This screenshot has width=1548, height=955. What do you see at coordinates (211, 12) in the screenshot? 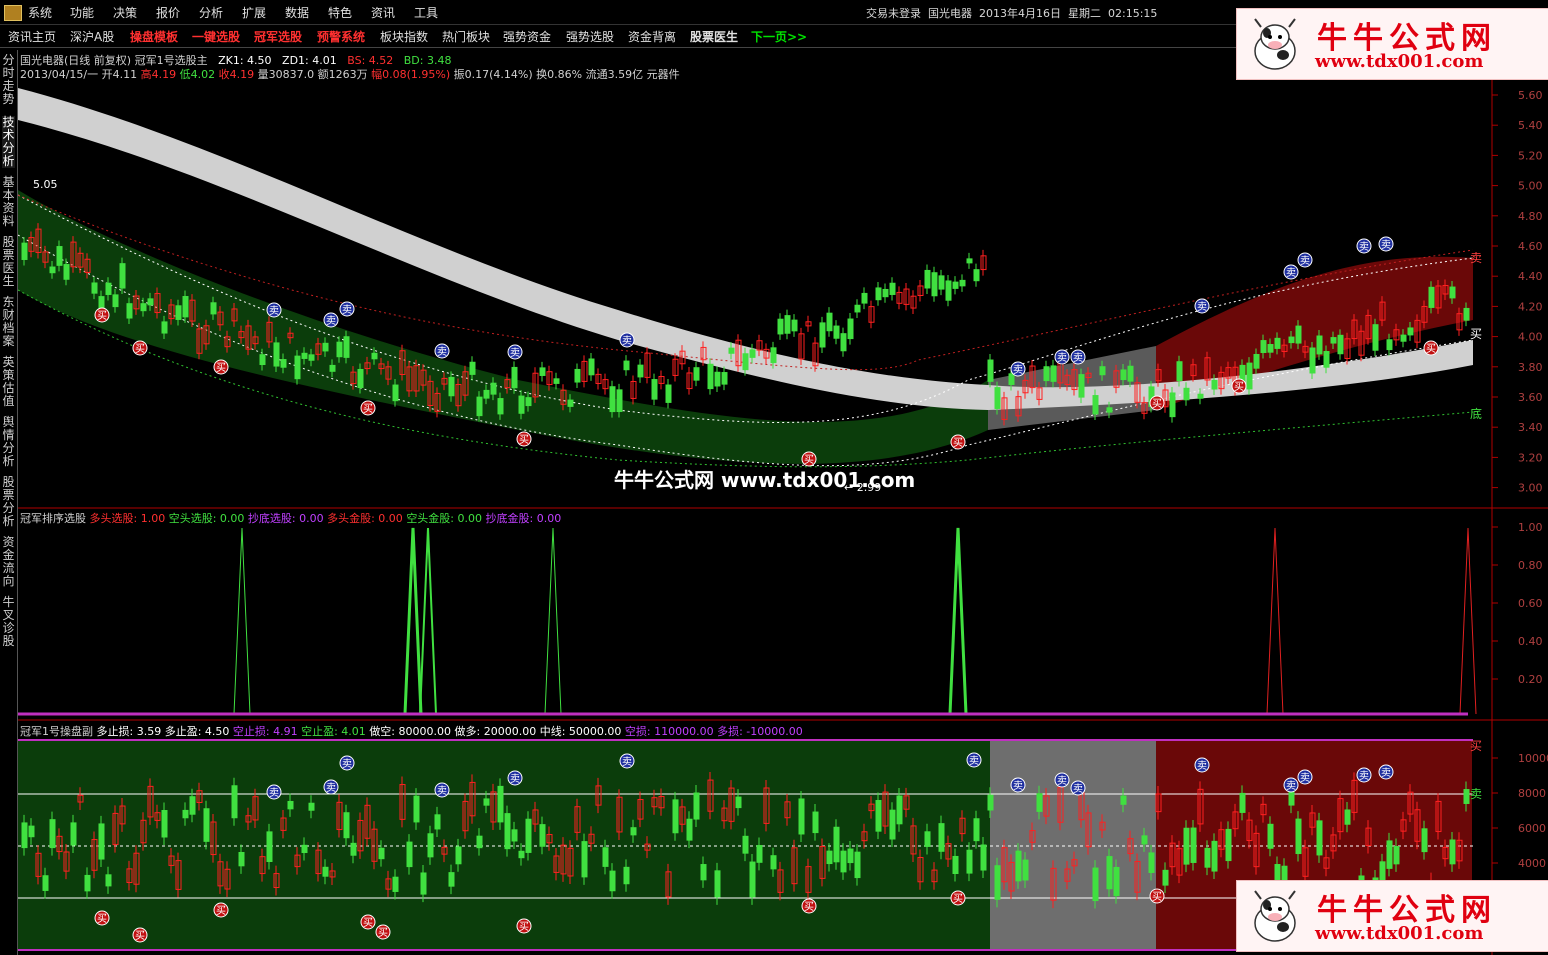
I see `menu-analysis: 分析` at bounding box center [211, 12].